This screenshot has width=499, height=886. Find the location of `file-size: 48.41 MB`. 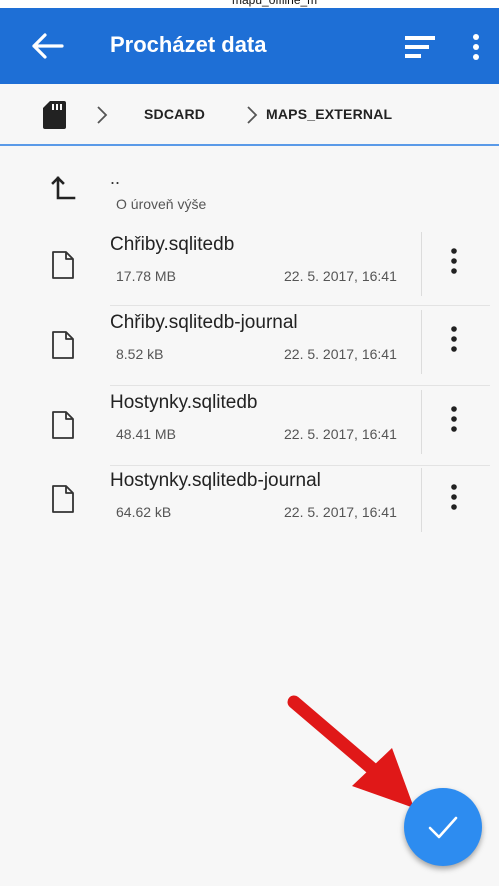

file-size: 48.41 MB is located at coordinates (146, 434).